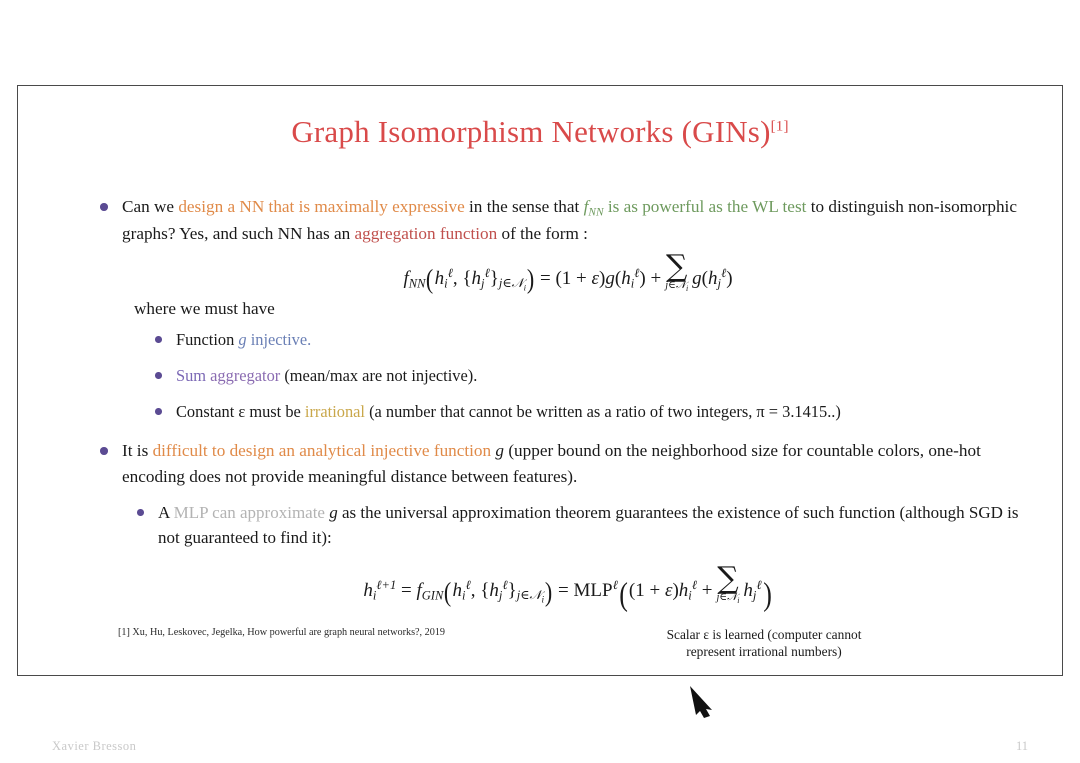 The image size is (1080, 763). What do you see at coordinates (593, 208) in the screenshot?
I see `math-f-nn: fNN` at bounding box center [593, 208].